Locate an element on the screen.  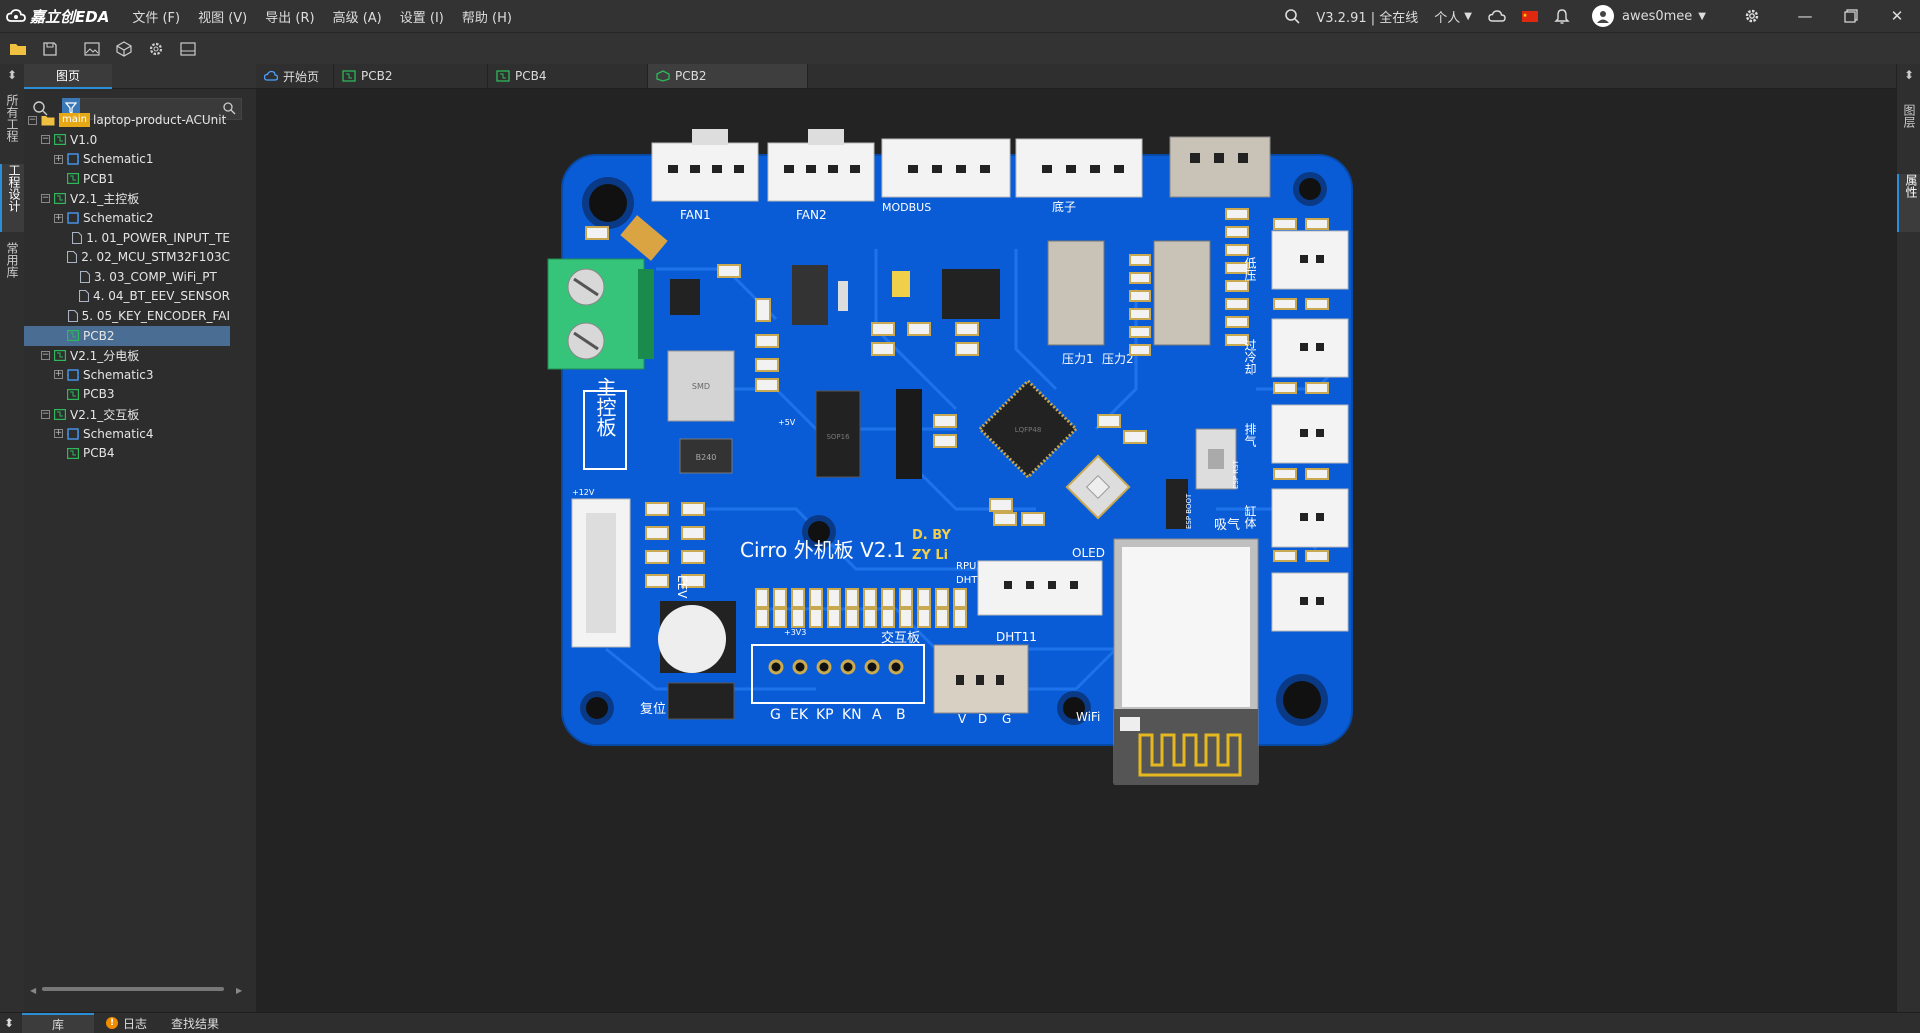
tab-pcb4: PCB4 is located at coordinates (568, 76).